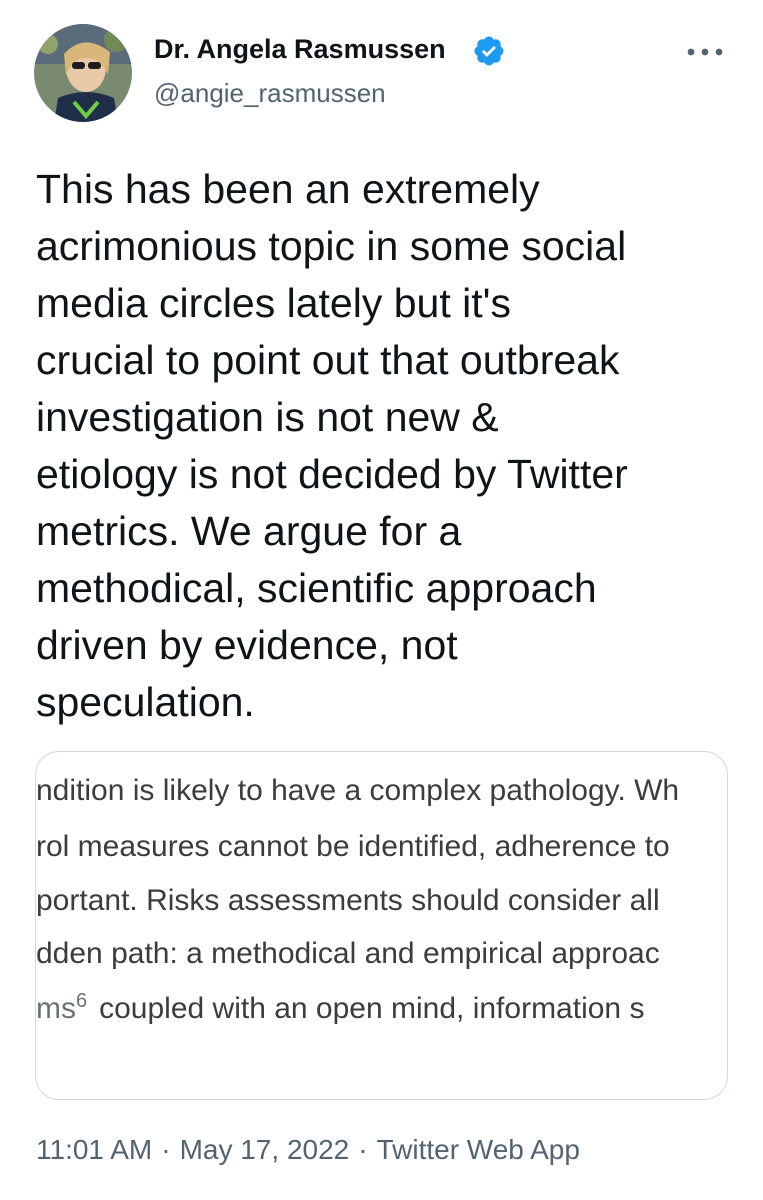 This screenshot has width=763, height=1200. What do you see at coordinates (300, 49) in the screenshot?
I see `author-display-name: Dr. Angela Rasmussen` at bounding box center [300, 49].